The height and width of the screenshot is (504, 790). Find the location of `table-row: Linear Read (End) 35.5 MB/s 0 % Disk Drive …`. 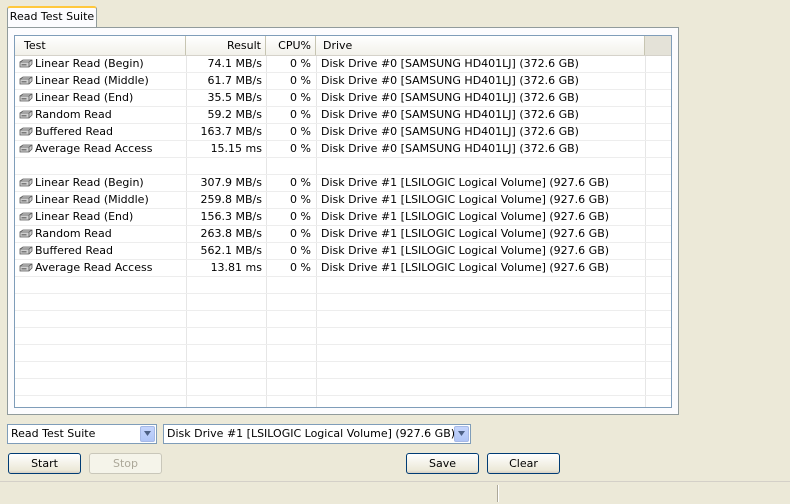

table-row: Linear Read (End) 35.5 MB/s 0 % Disk Drive … is located at coordinates (343, 98).